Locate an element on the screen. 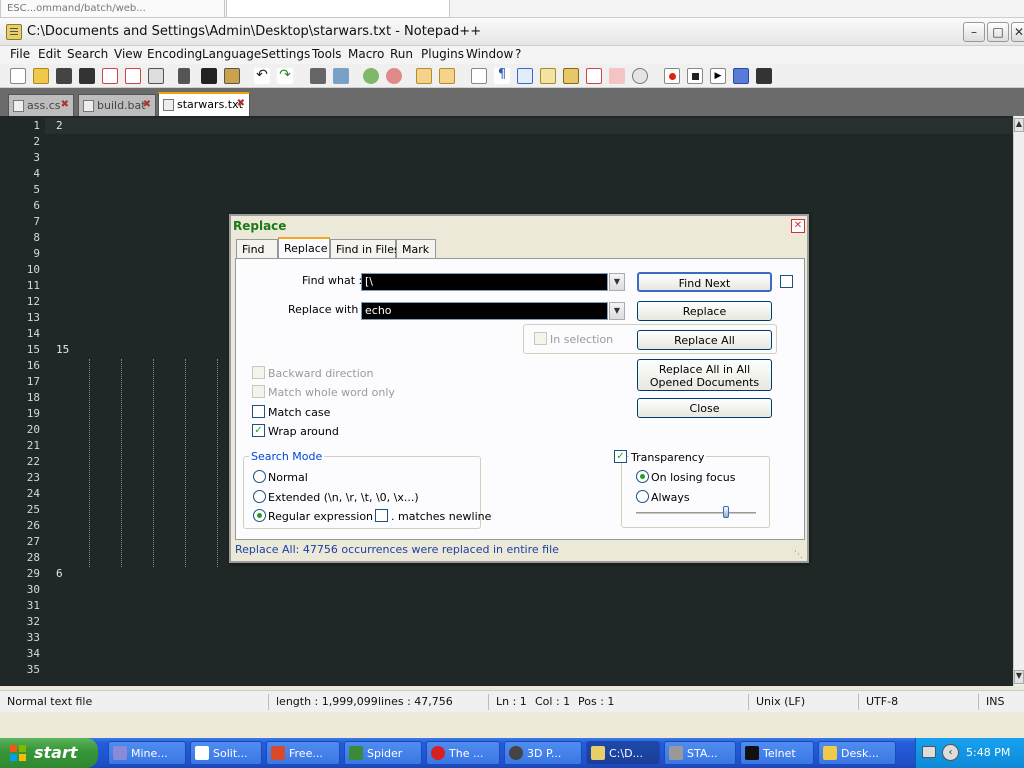 This screenshot has width=1024, height=768. close-all-icon is located at coordinates (133, 76).